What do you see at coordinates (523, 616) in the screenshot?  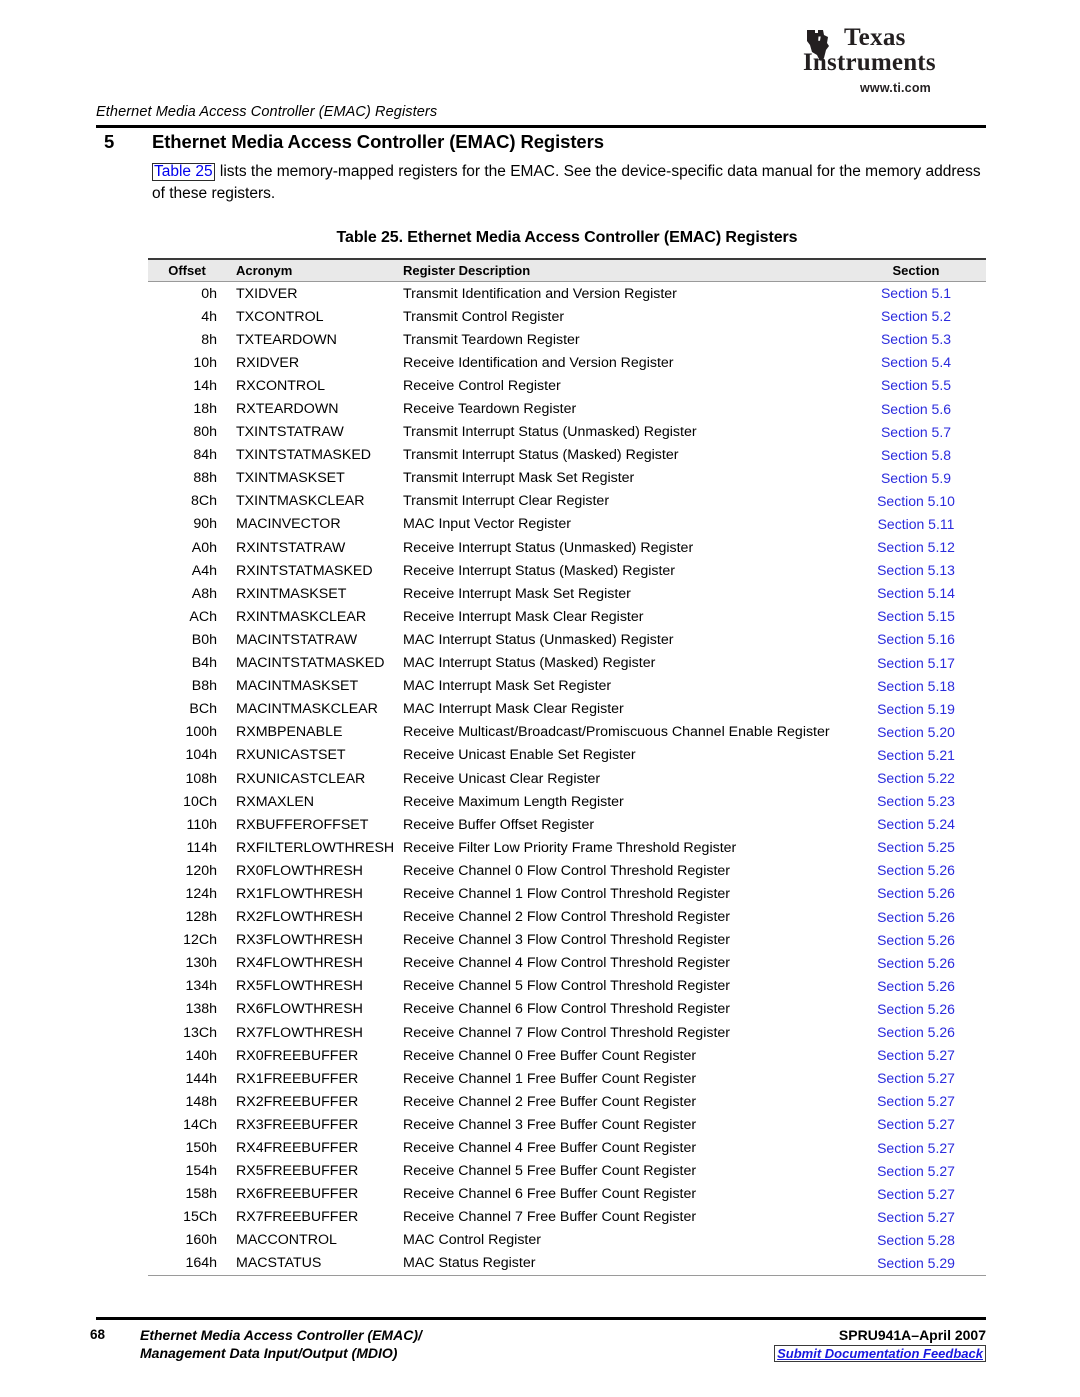 I see `cell-description: Receive Interrupt Mask Clear Register` at bounding box center [523, 616].